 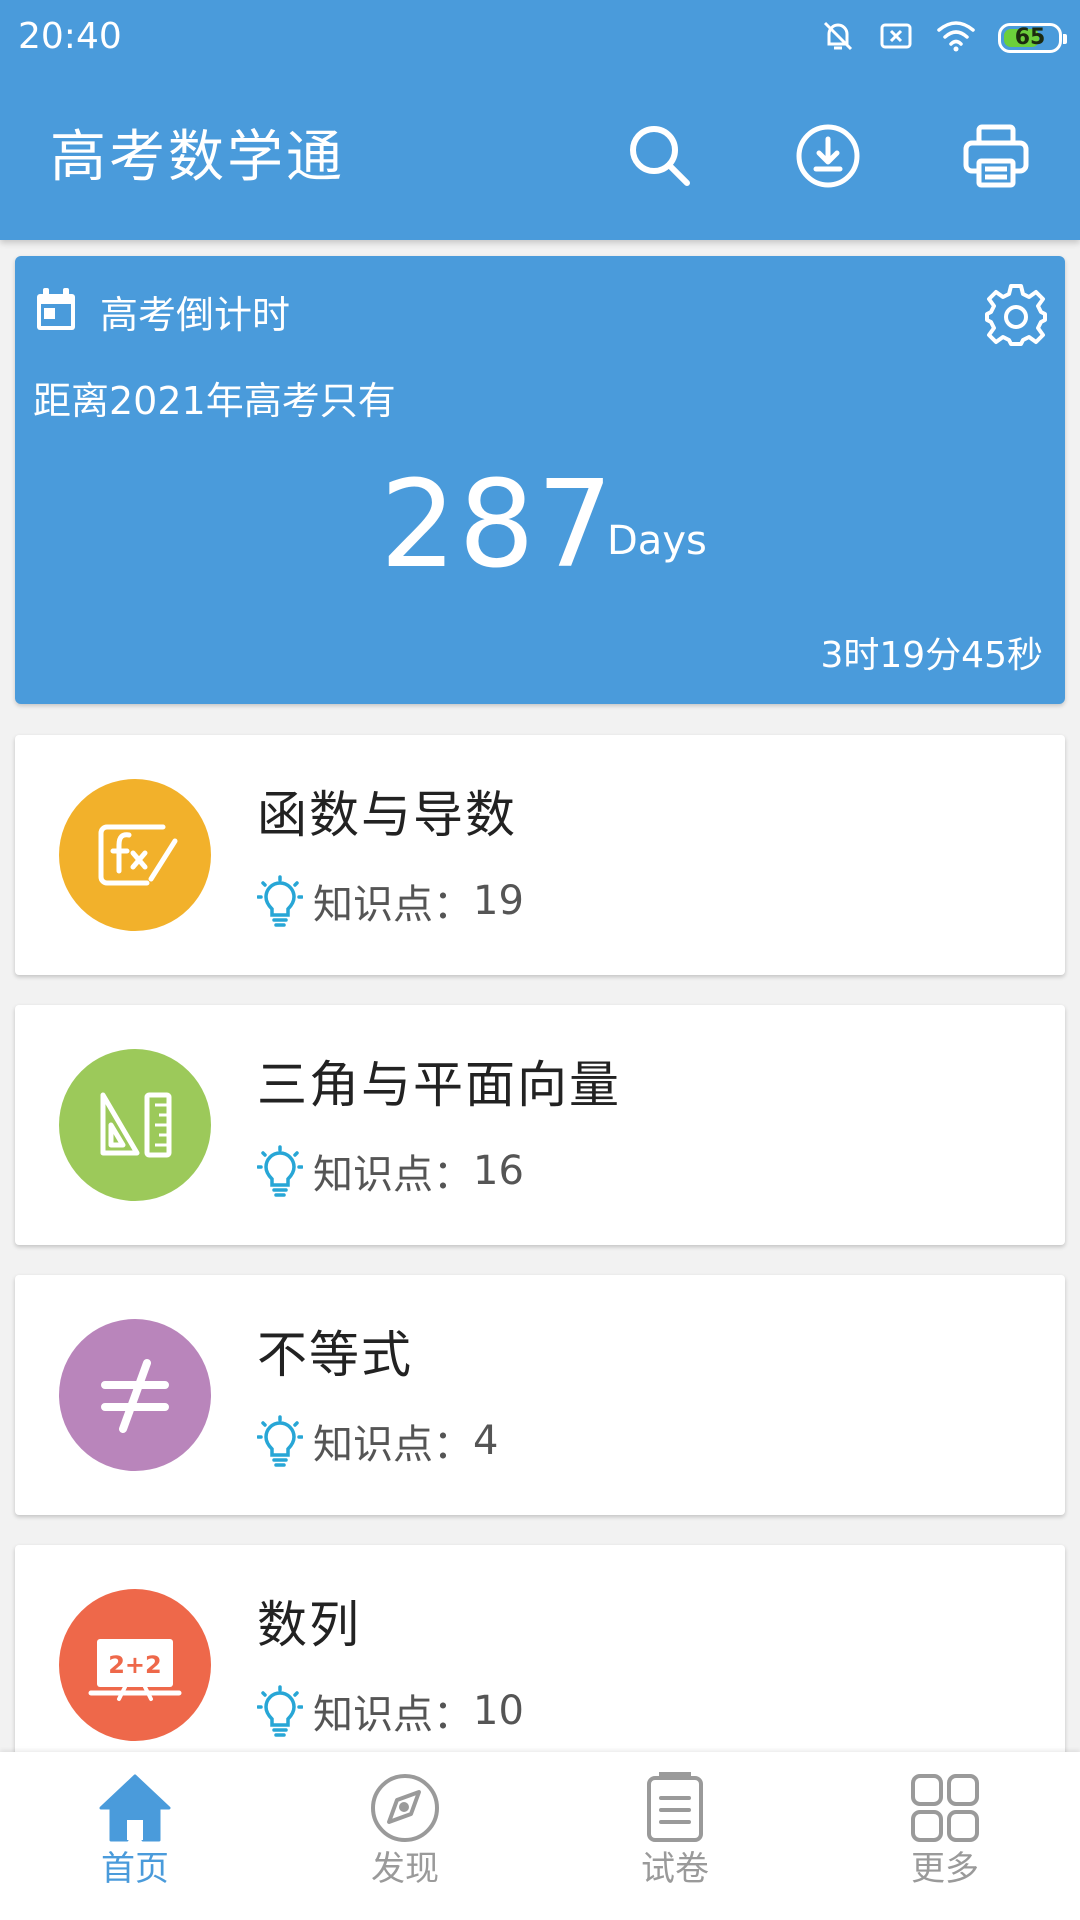 I want to click on knowledge-count: 19, so click(x=498, y=901).